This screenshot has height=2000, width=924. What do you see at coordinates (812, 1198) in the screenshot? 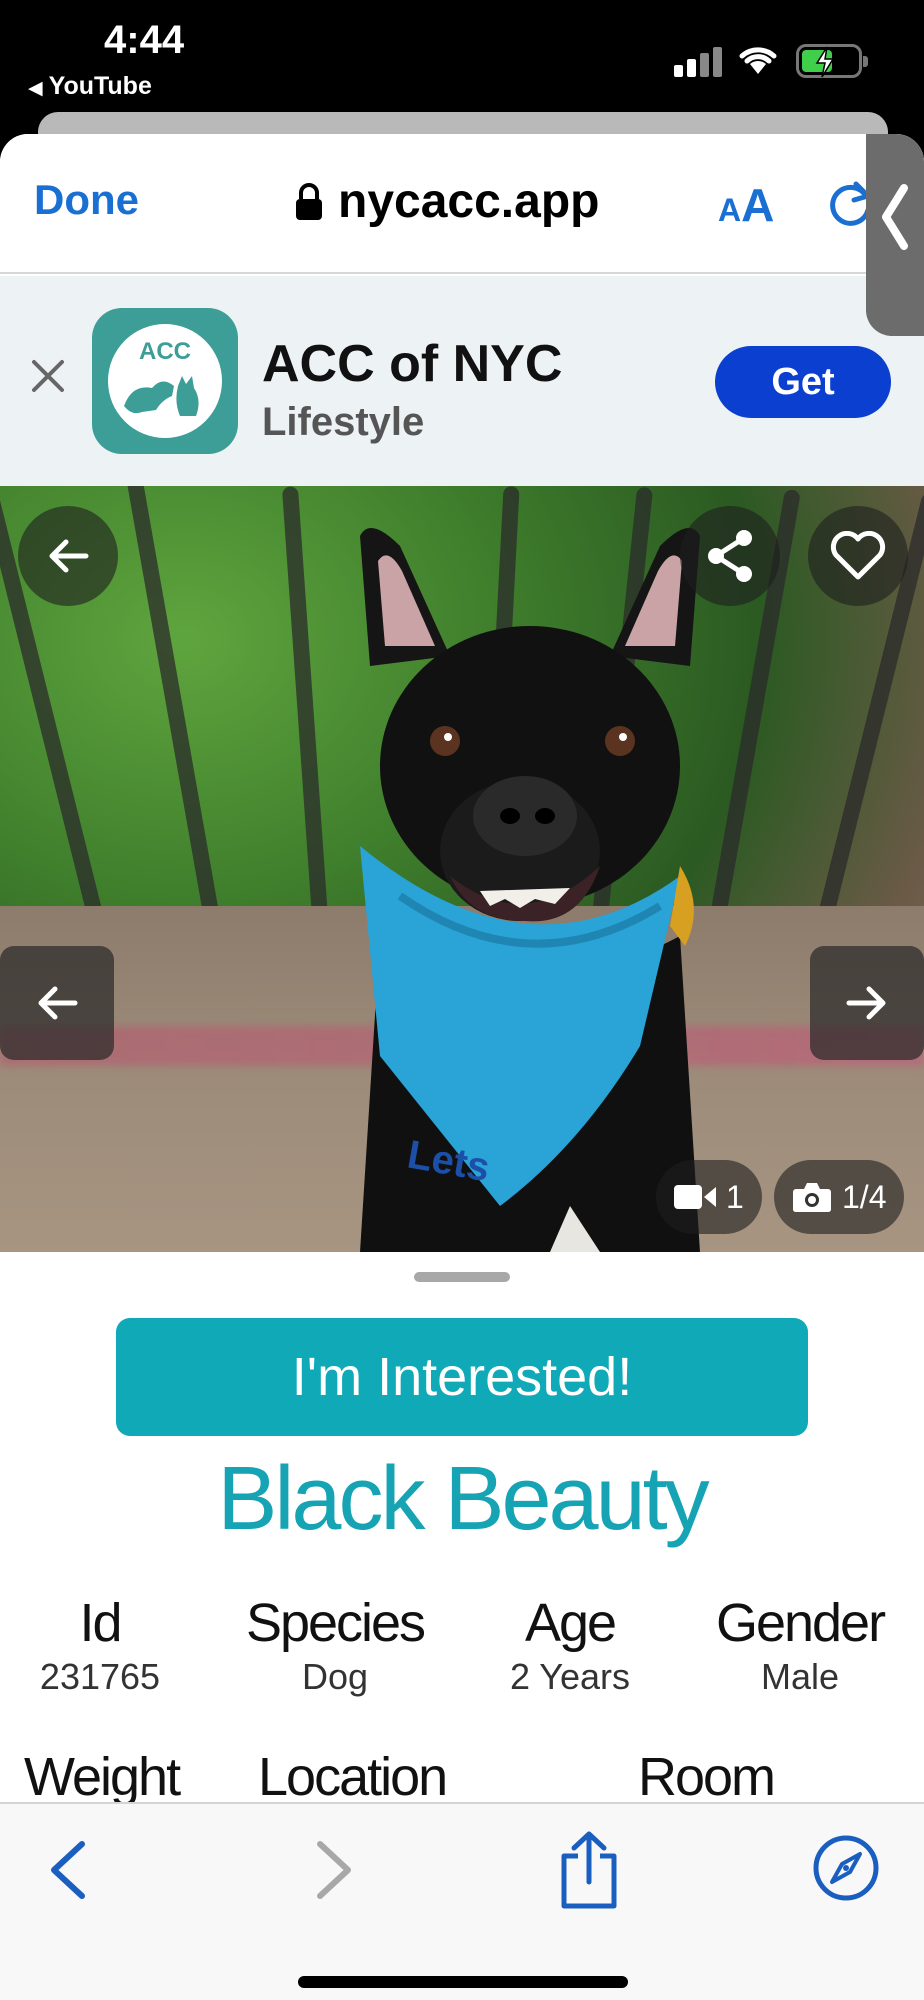
I see `camera-icon` at bounding box center [812, 1198].